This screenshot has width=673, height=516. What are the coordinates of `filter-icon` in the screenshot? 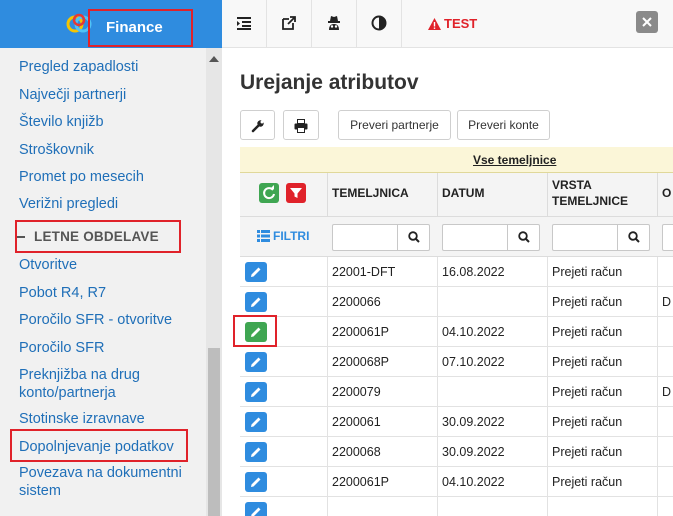 It's located at (296, 193).